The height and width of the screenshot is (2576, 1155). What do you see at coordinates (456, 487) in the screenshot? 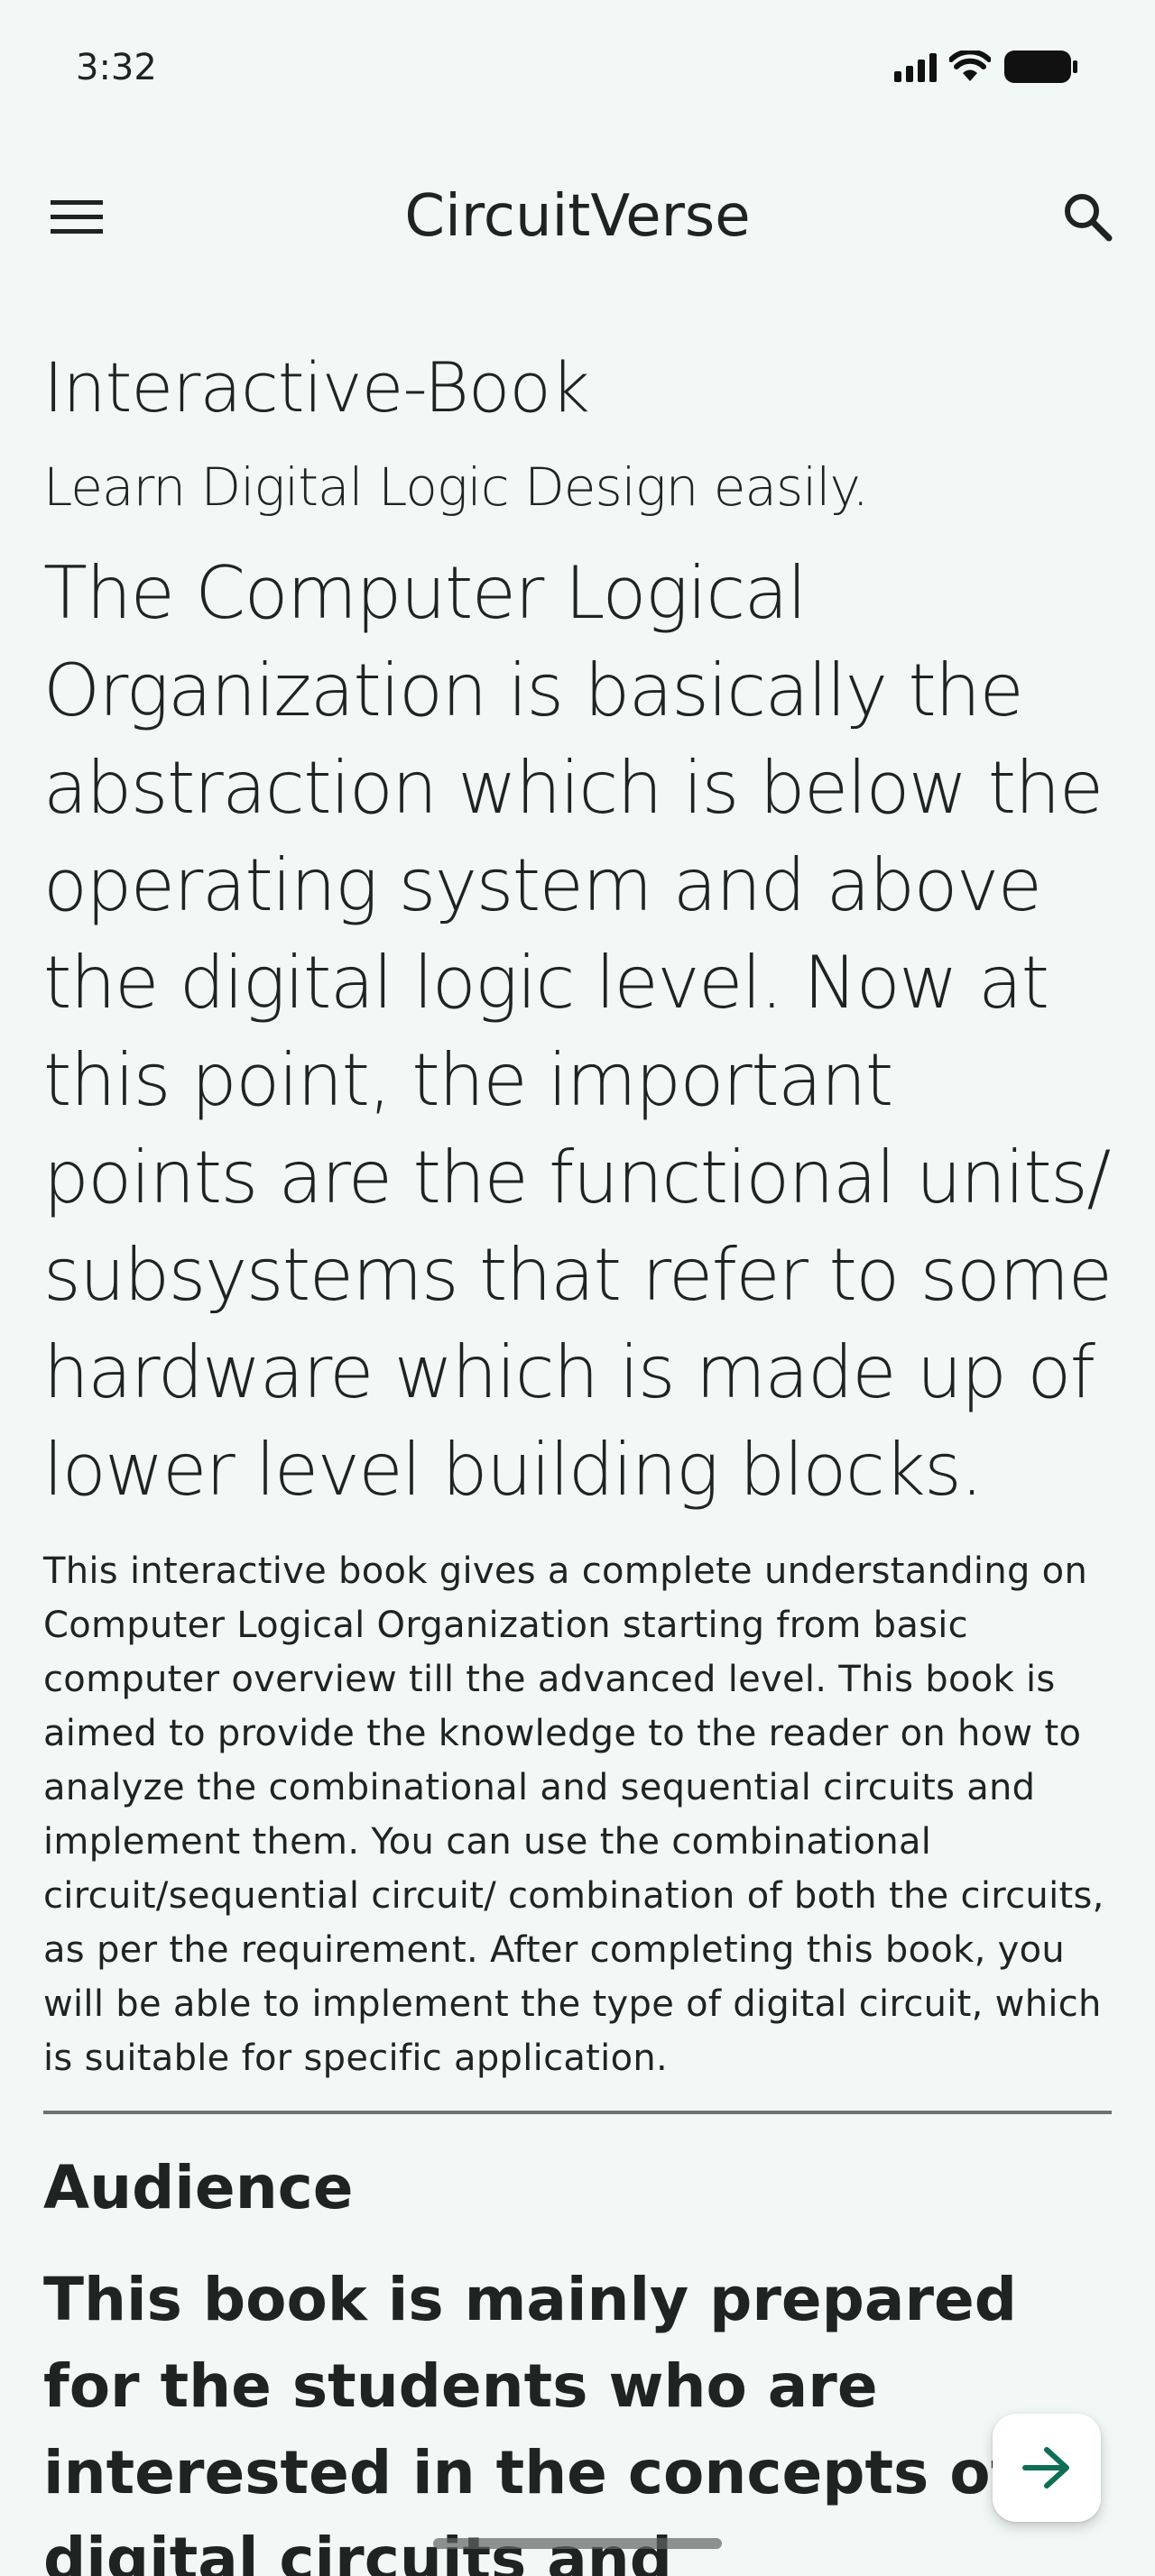
I see `page-subtitle: Learn Digital Logic Design easily.` at bounding box center [456, 487].